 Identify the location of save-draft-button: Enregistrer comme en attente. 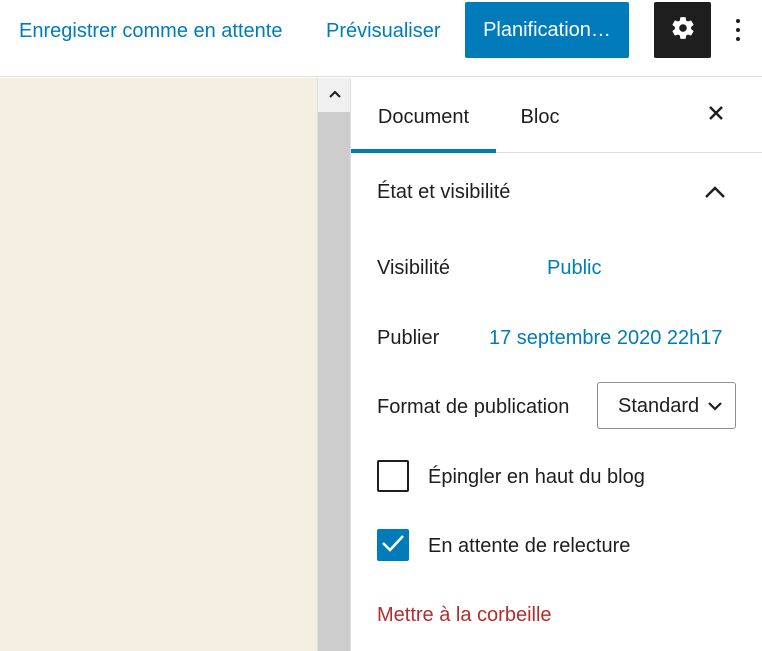
(150, 31).